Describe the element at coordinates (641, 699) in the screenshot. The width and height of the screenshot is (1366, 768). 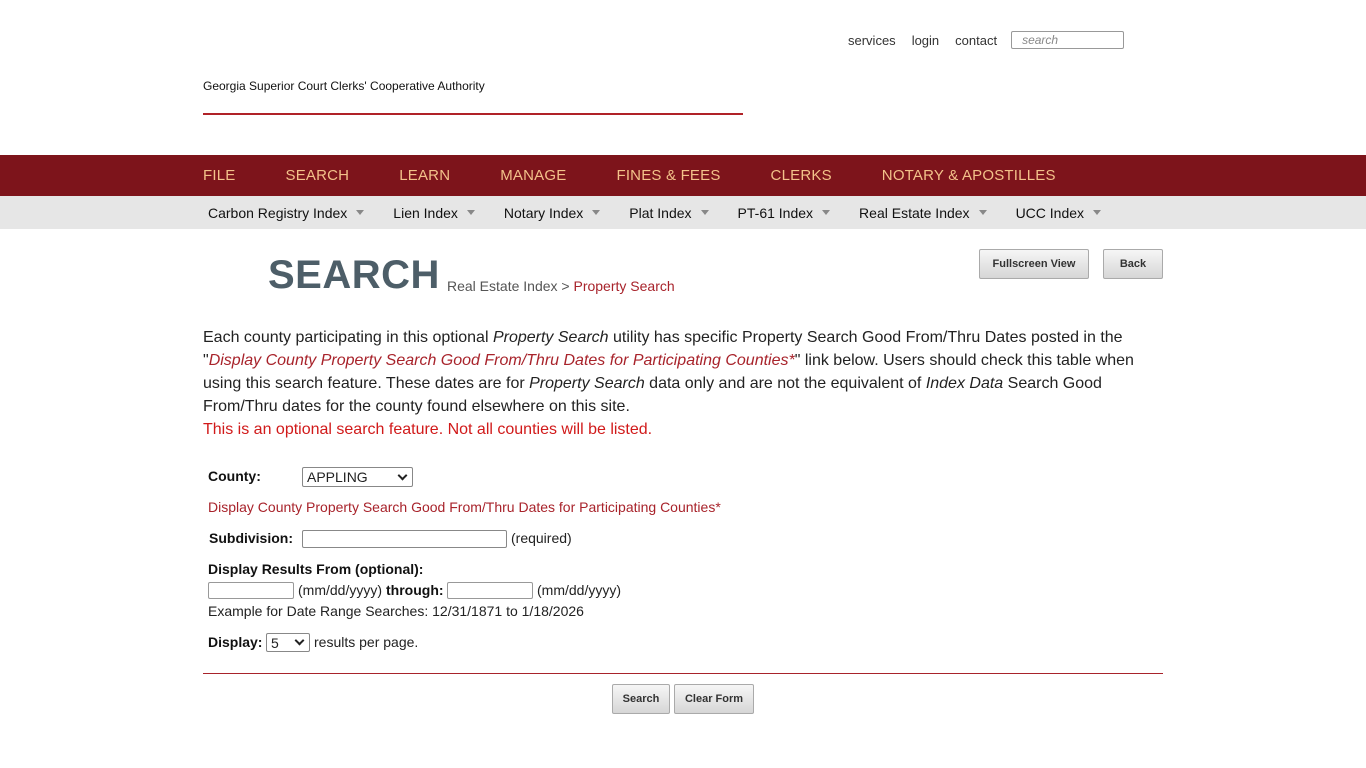
I see `search-button: Search` at that location.